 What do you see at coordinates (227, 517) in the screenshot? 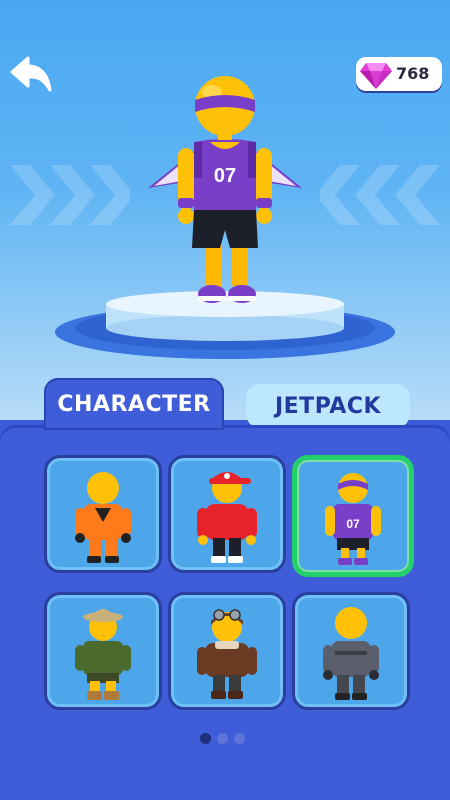
I see `red-hoodie-character-icon` at bounding box center [227, 517].